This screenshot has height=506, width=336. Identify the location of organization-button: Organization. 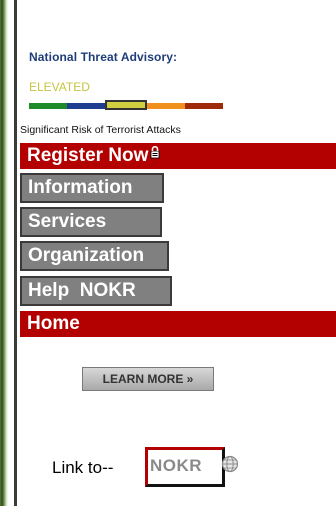
(94, 256).